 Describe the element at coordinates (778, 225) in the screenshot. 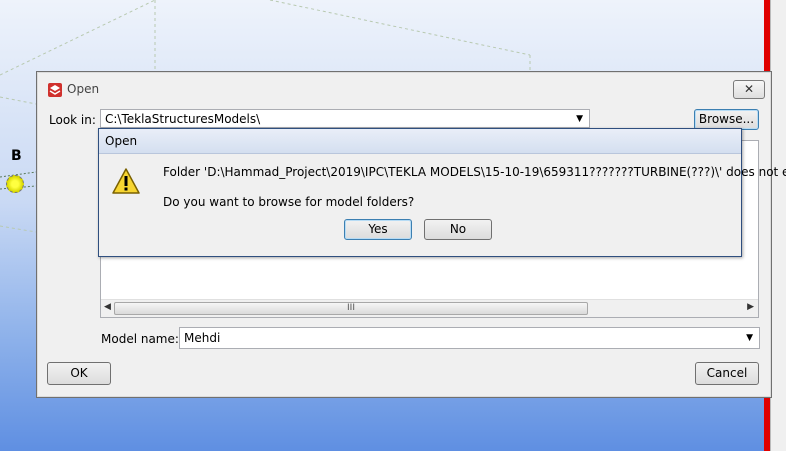

I see `side-scrollbar` at that location.